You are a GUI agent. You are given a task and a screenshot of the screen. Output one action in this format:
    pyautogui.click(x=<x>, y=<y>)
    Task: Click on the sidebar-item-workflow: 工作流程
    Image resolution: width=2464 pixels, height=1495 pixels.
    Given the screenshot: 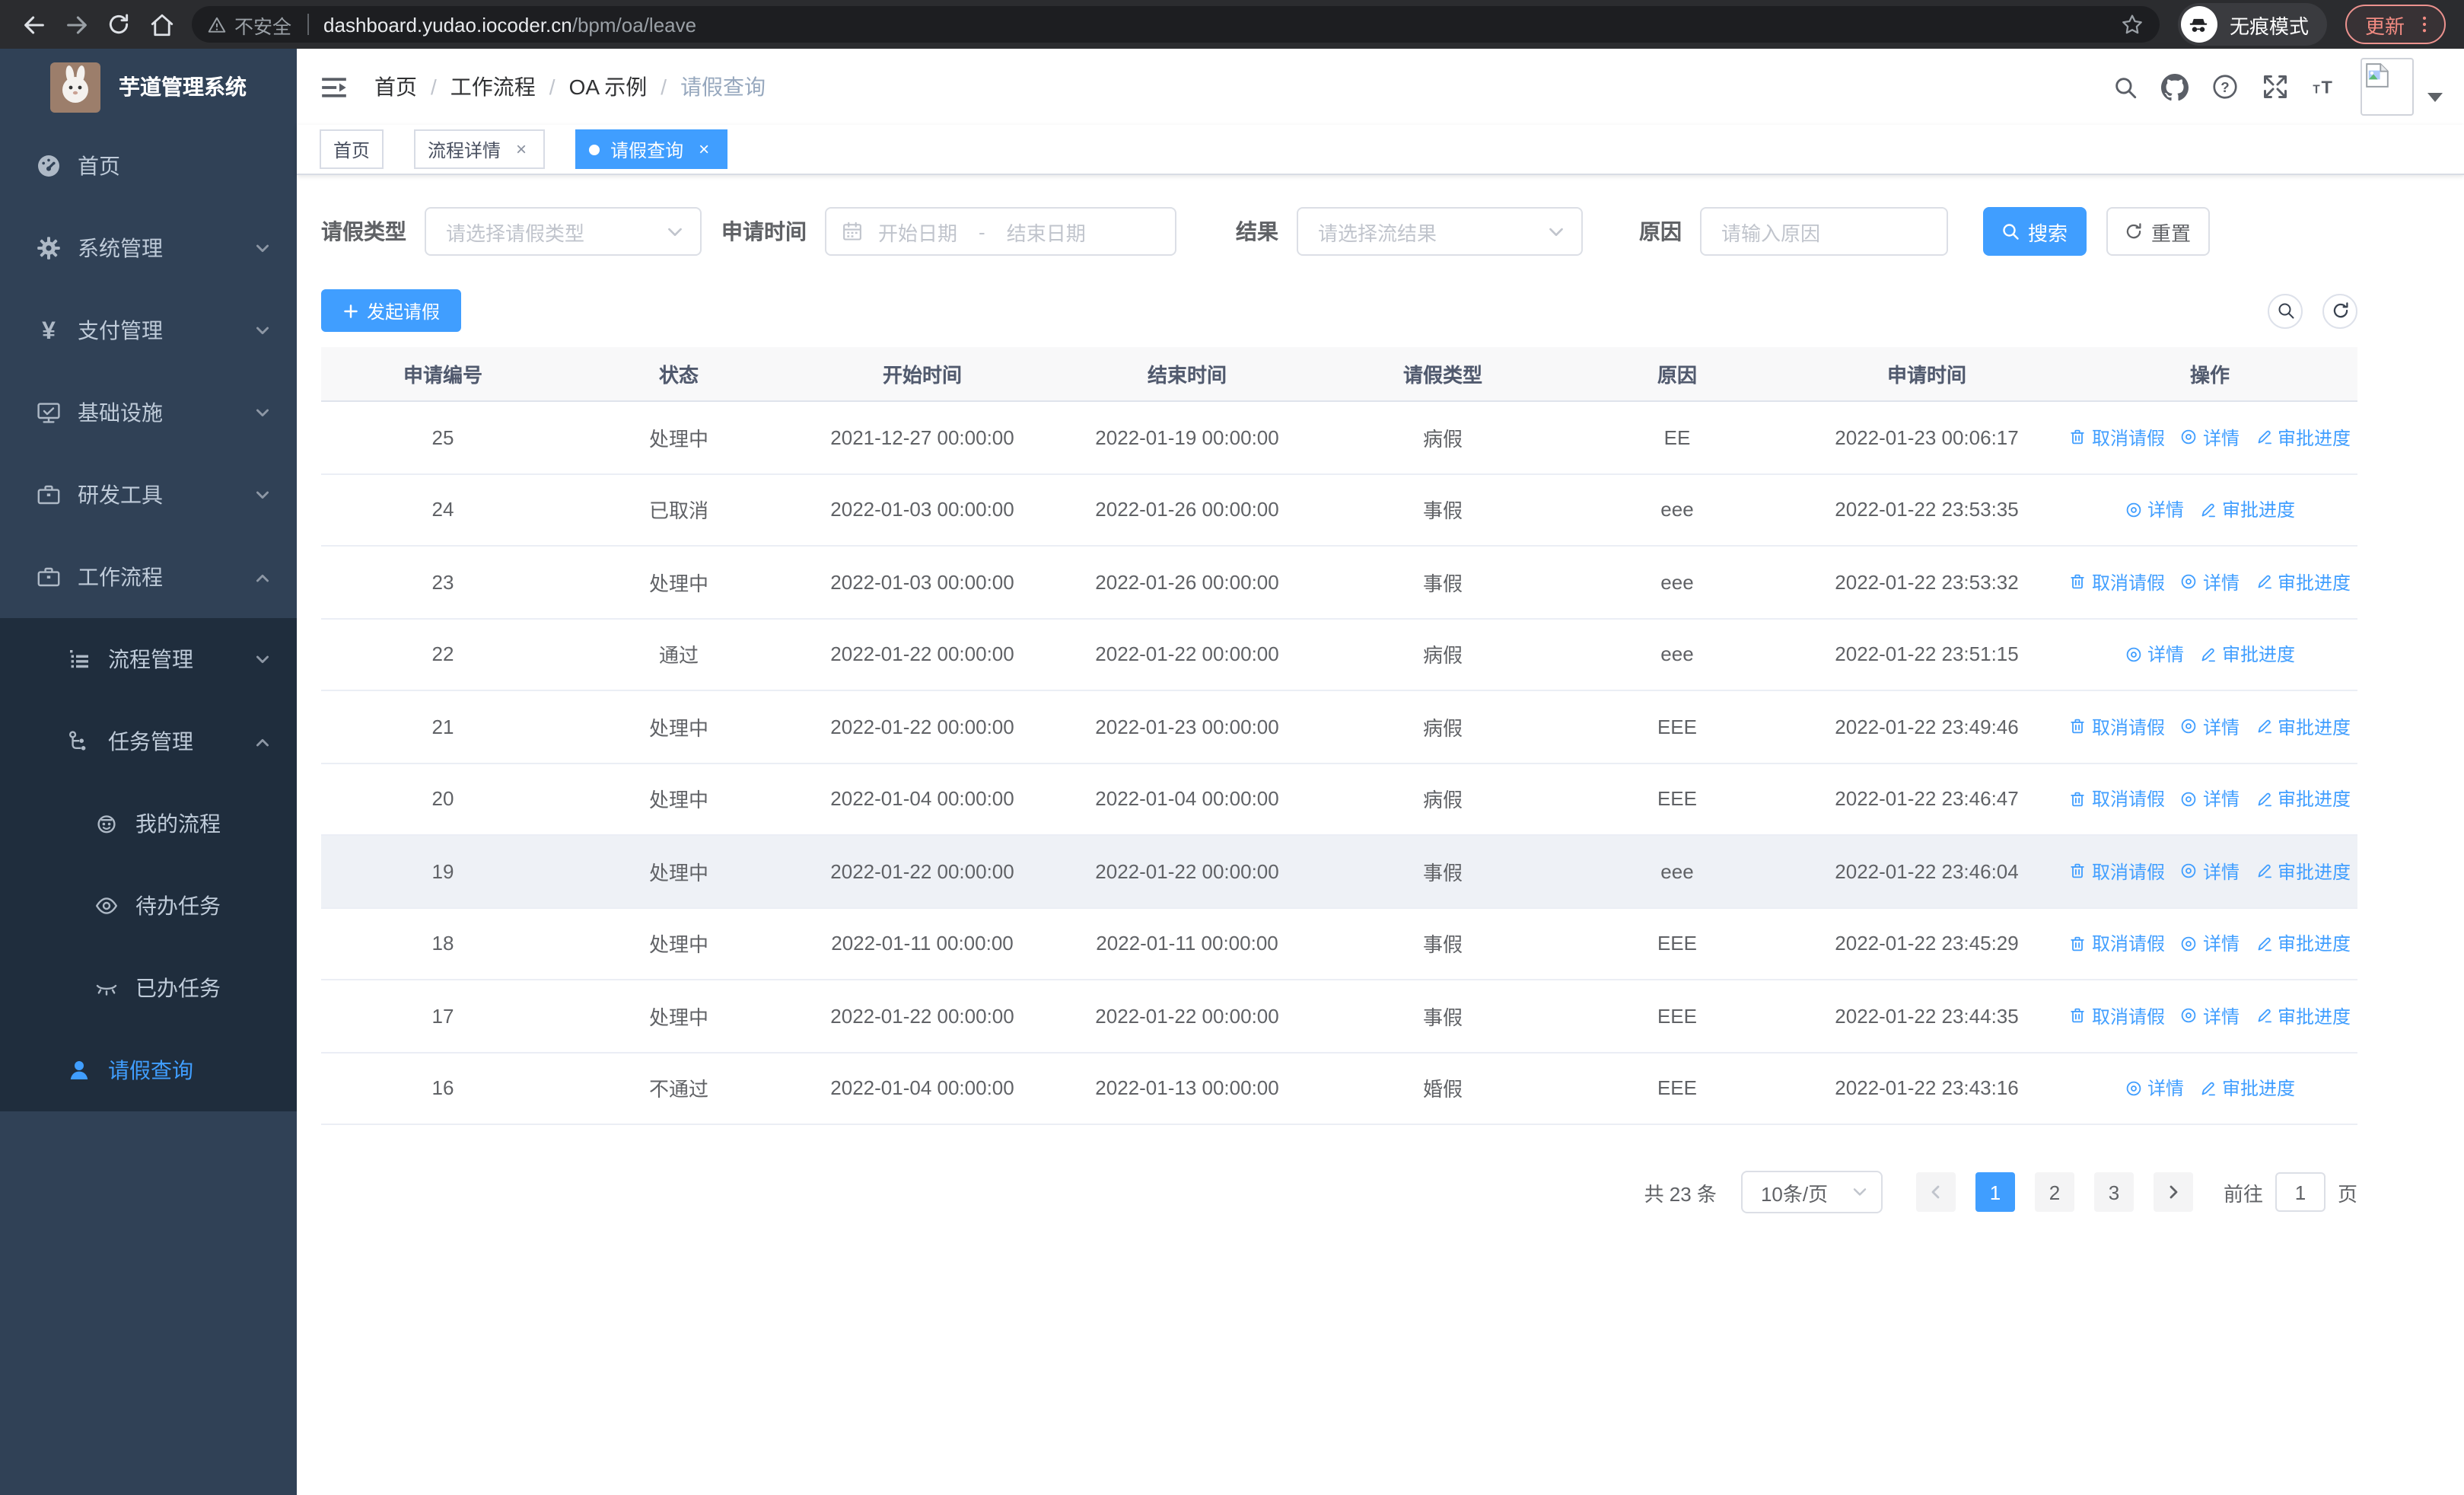 What is the action you would take?
    pyautogui.click(x=148, y=577)
    